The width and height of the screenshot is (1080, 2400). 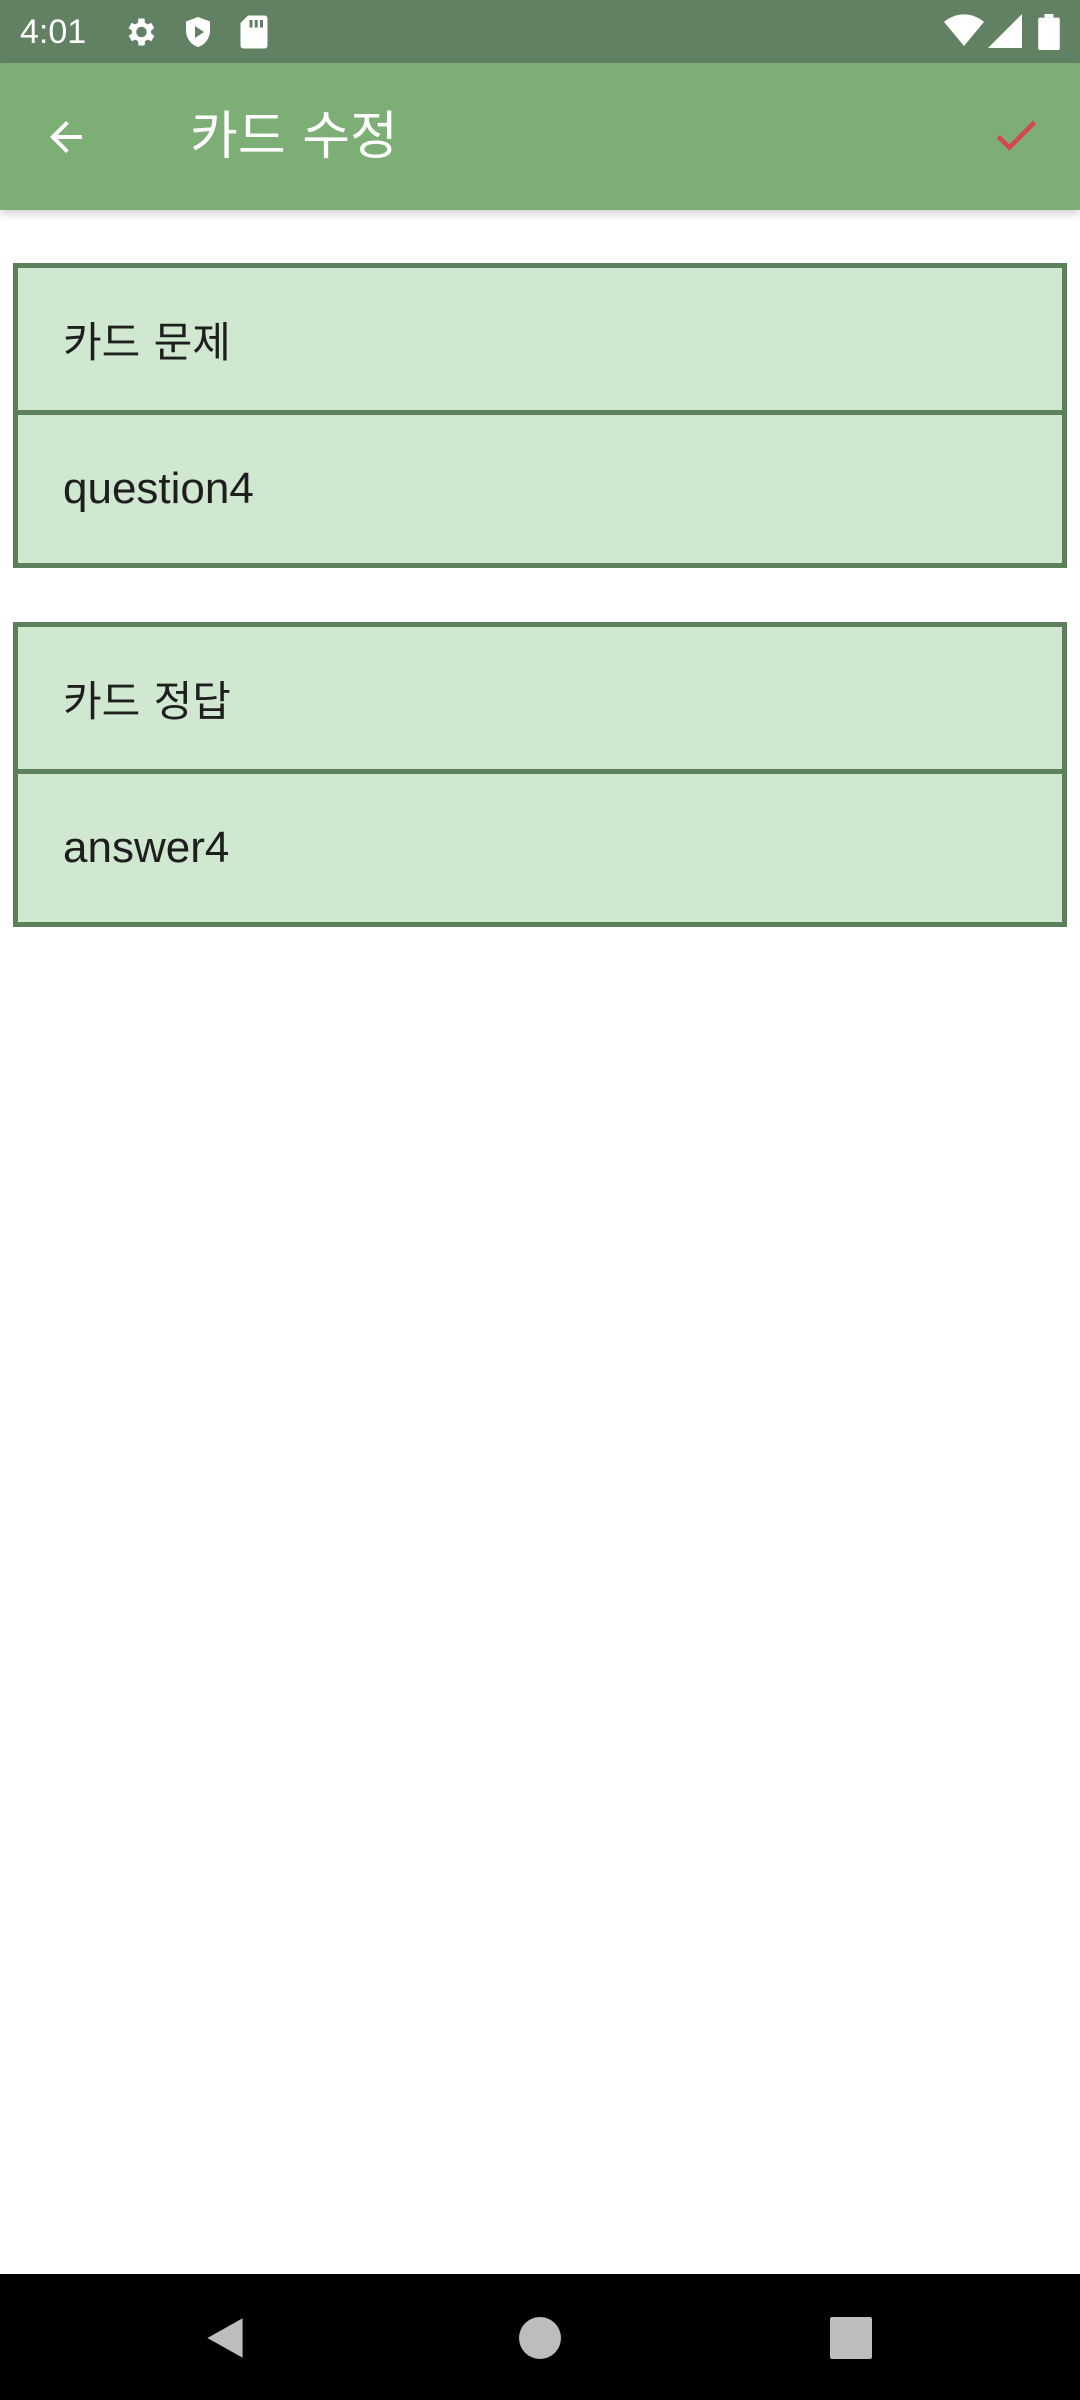 I want to click on status-time: 4:01, so click(x=53, y=32).